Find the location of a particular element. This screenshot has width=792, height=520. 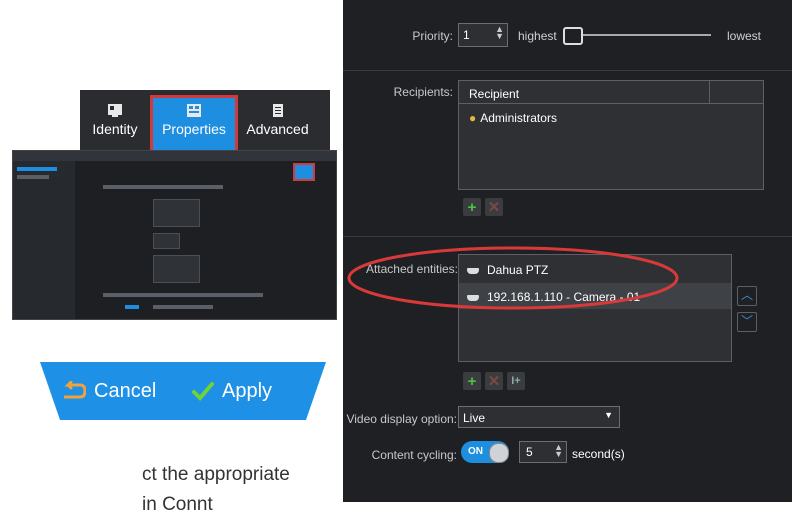

toggle-knob is located at coordinates (499, 453).